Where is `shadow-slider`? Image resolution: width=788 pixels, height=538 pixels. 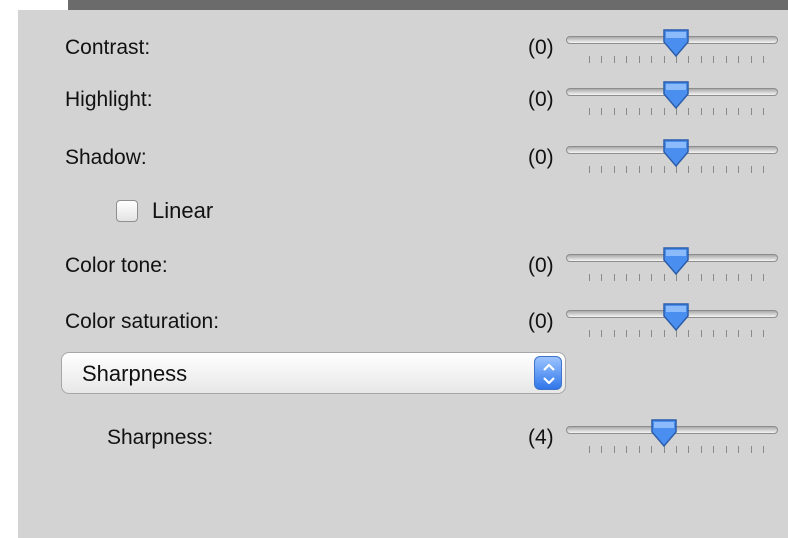 shadow-slider is located at coordinates (672, 160).